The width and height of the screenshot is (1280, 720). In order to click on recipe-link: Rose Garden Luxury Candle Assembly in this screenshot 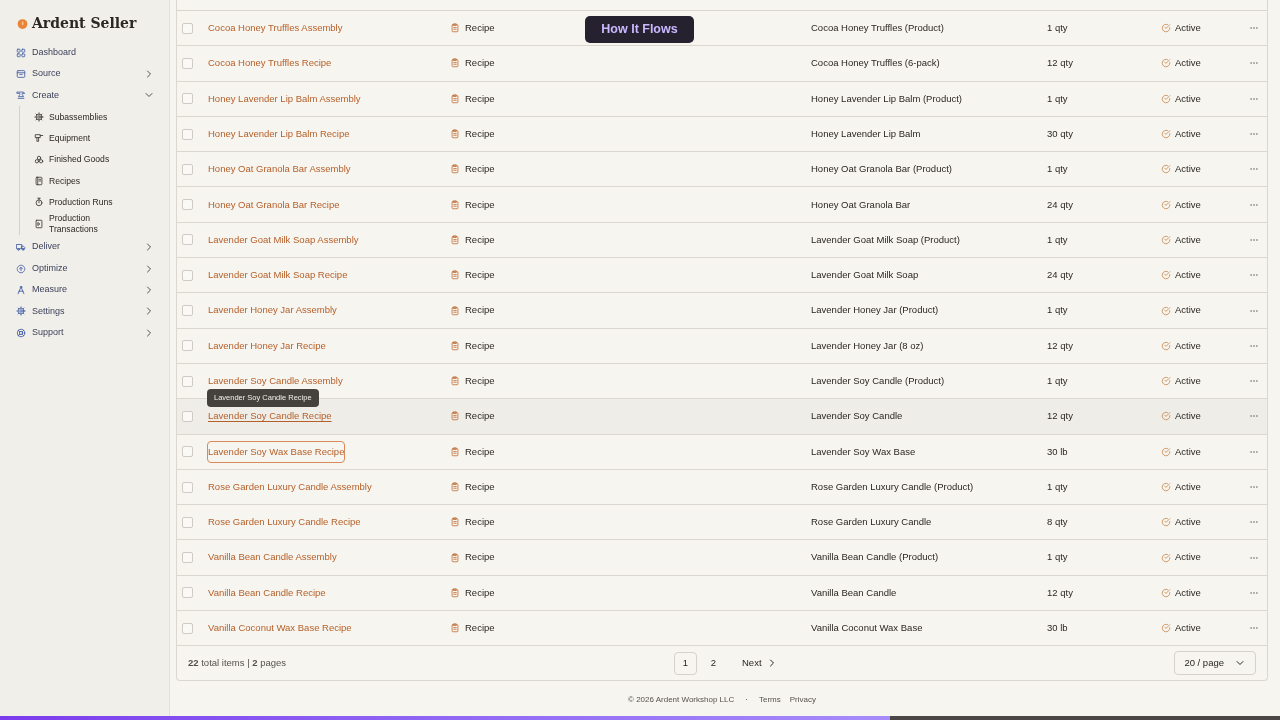, I will do `click(290, 487)`.